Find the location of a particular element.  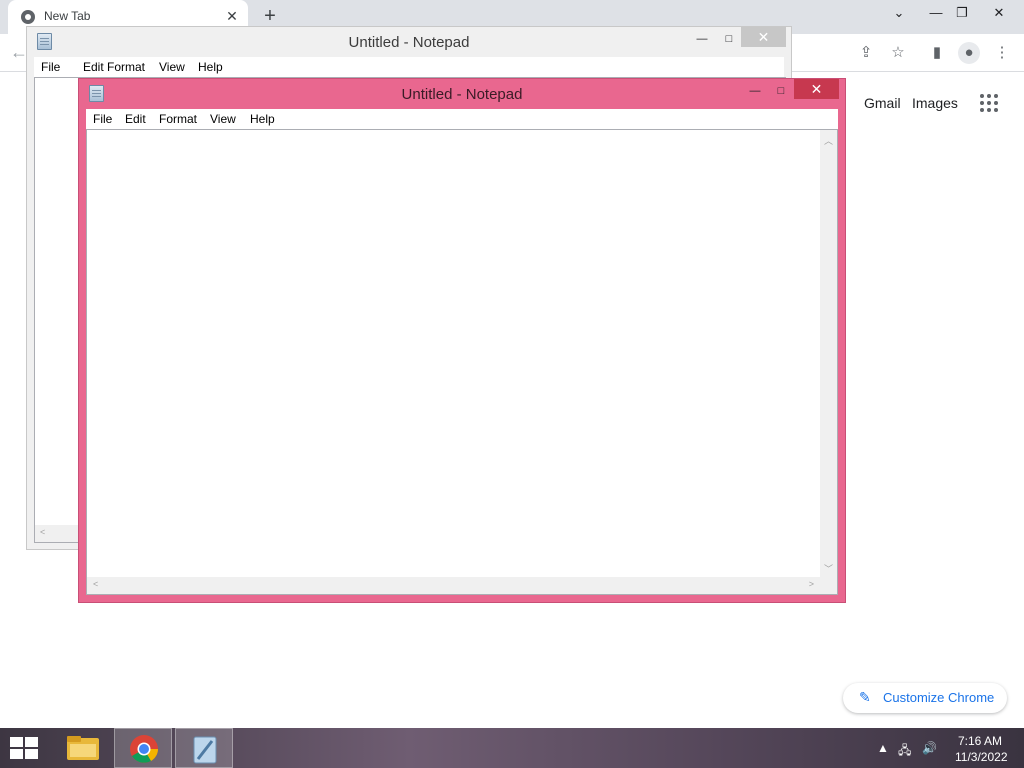

scroll-right-icon: > is located at coordinates (811, 584).